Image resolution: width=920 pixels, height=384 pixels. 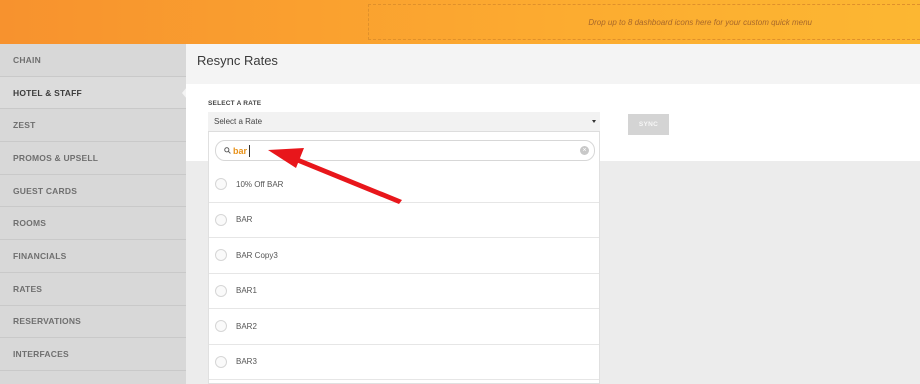 What do you see at coordinates (235, 103) in the screenshot?
I see `select-rate-label: SELECT A RATE` at bounding box center [235, 103].